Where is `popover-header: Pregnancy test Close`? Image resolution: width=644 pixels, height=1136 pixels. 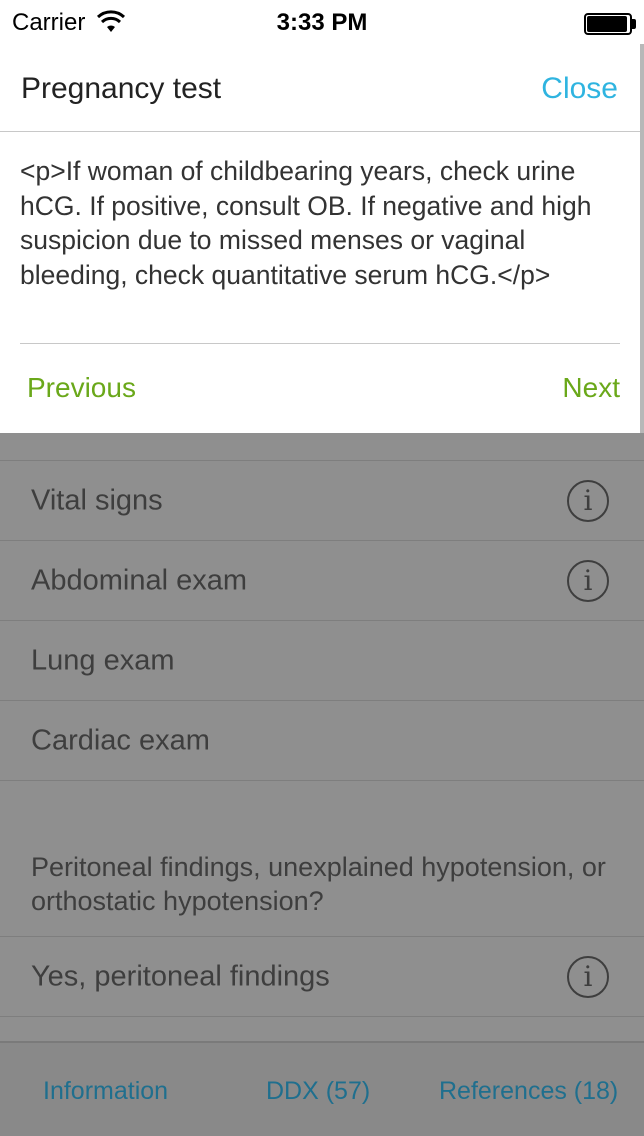
popover-header: Pregnancy test Close is located at coordinates (320, 88).